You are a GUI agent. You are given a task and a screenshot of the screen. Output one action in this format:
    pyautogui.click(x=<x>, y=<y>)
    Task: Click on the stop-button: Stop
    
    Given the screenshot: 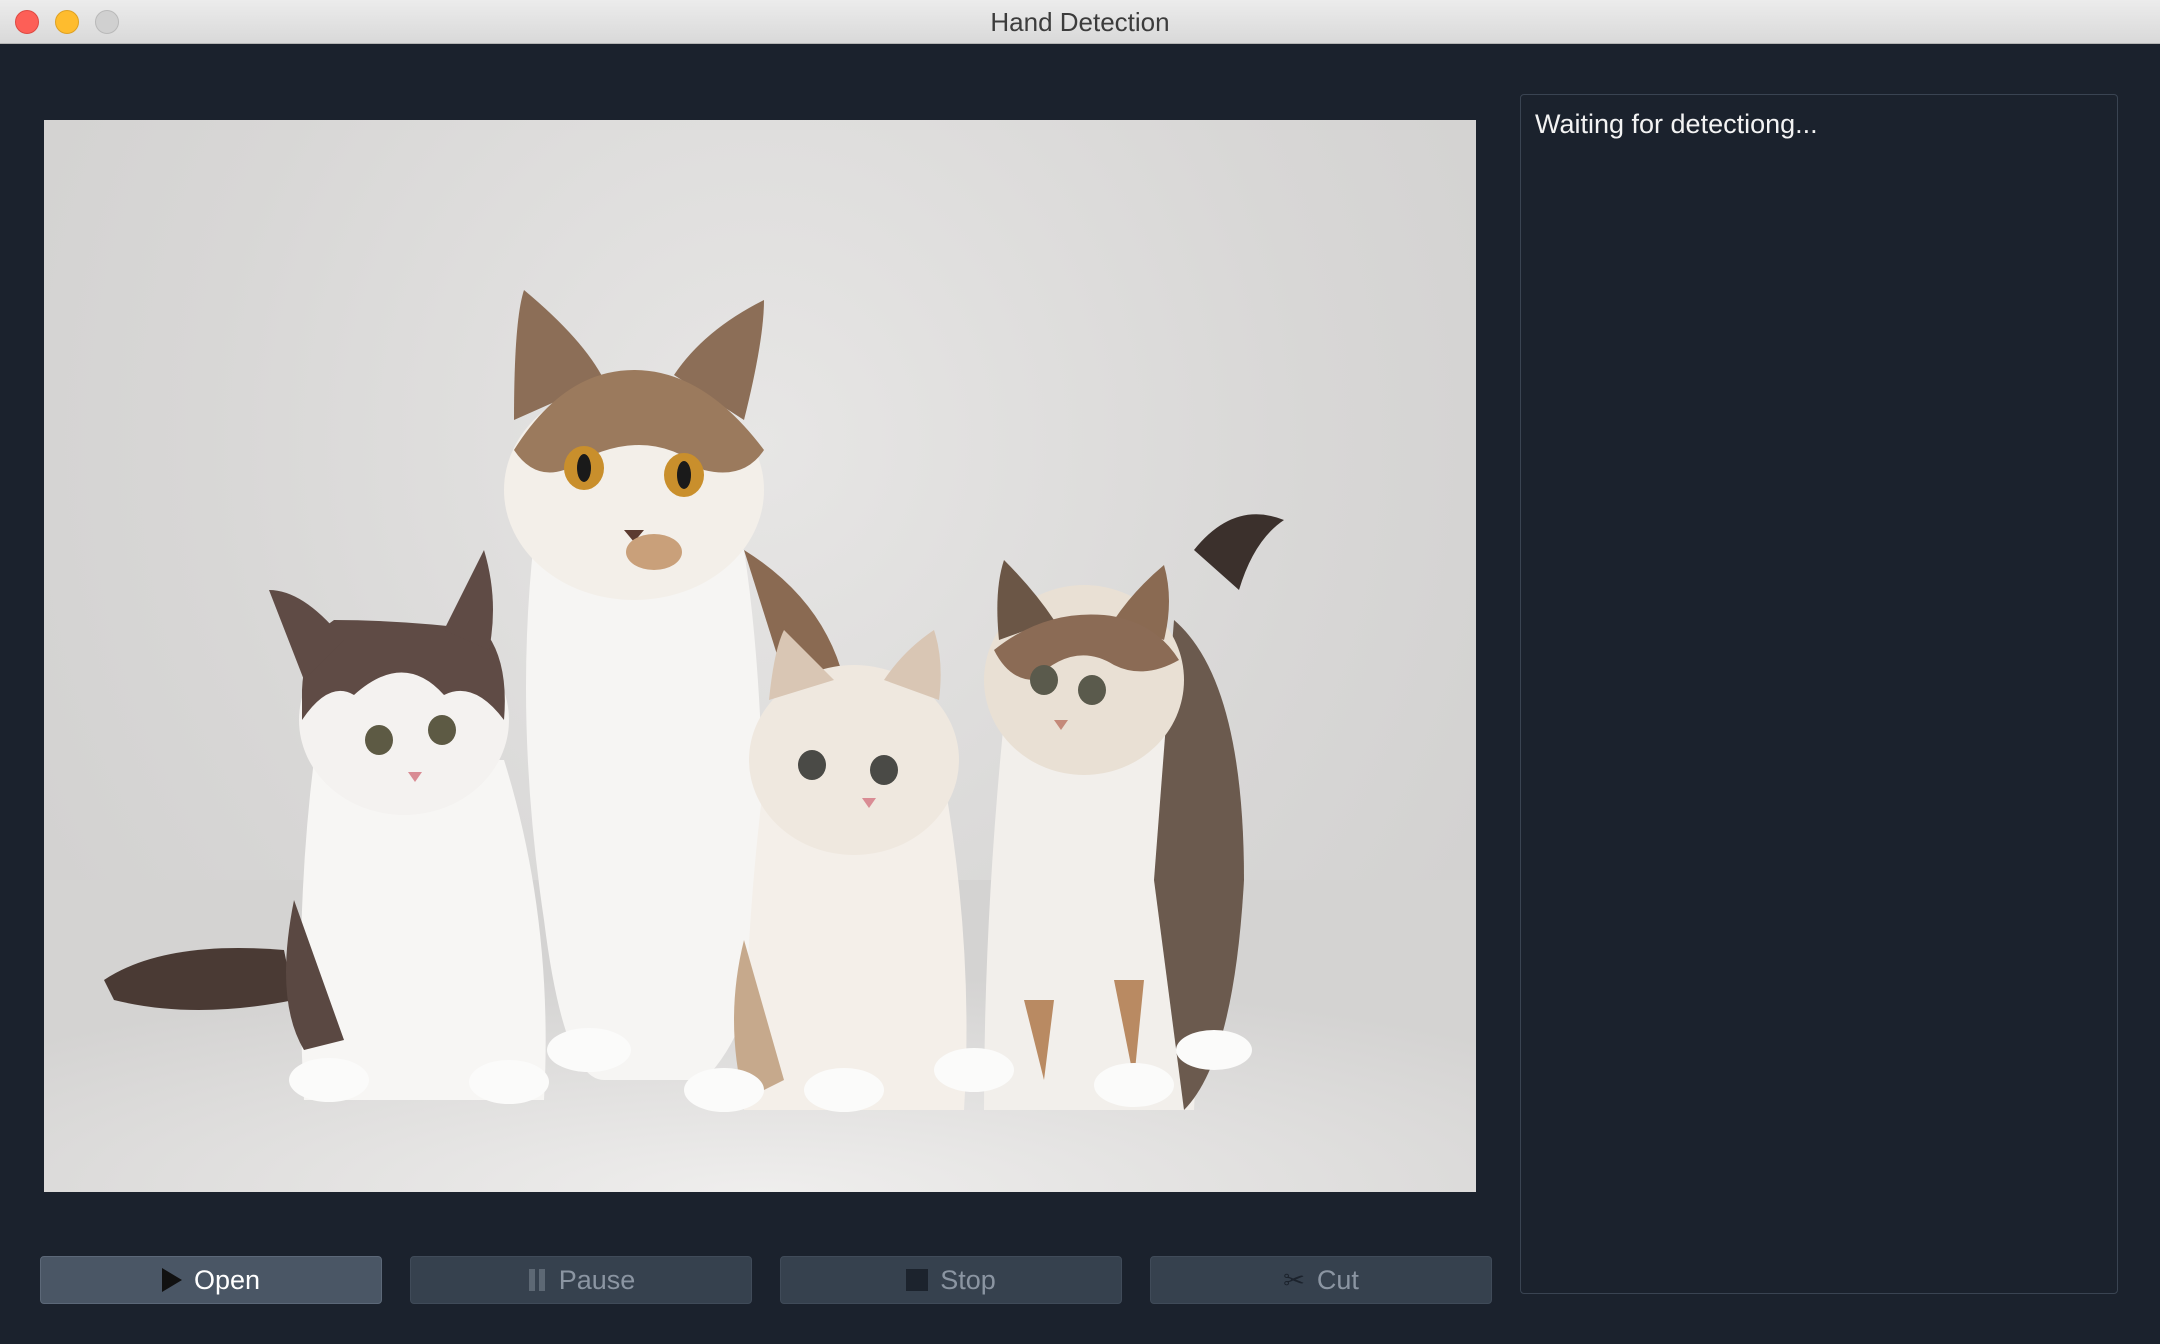 What is the action you would take?
    pyautogui.click(x=951, y=1280)
    